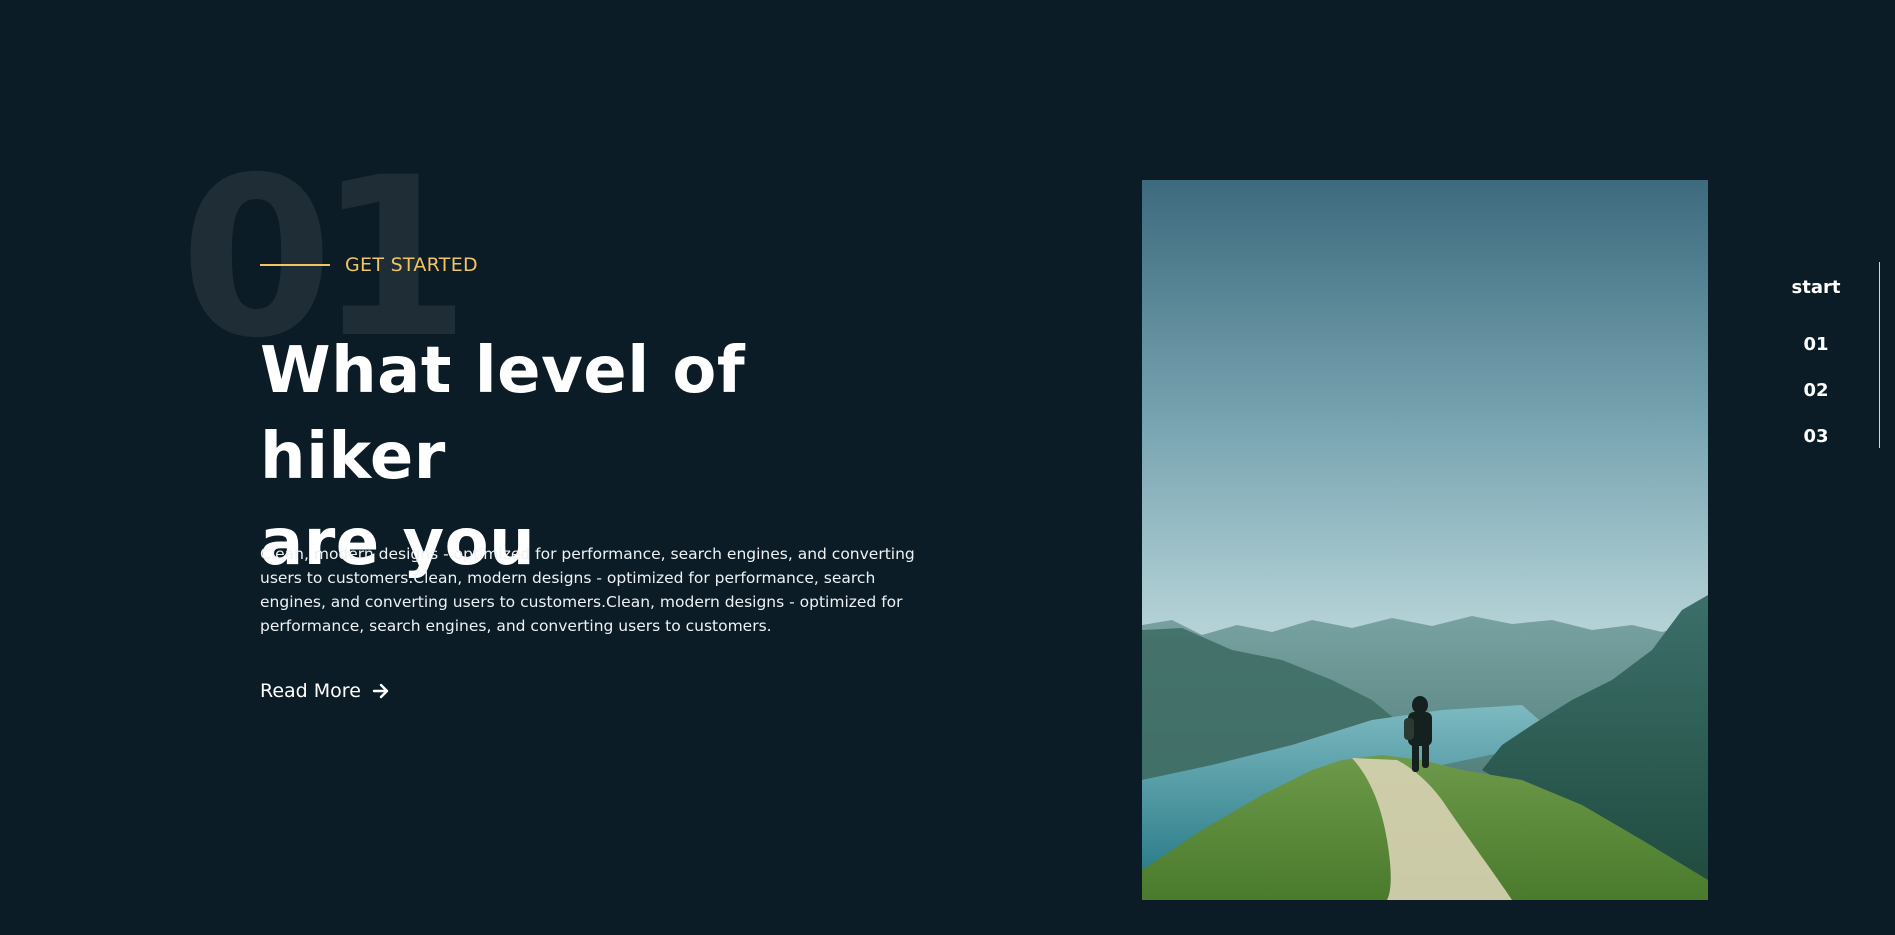 This screenshot has width=1895, height=935. I want to click on step-navigation-divider, so click(1879, 355).